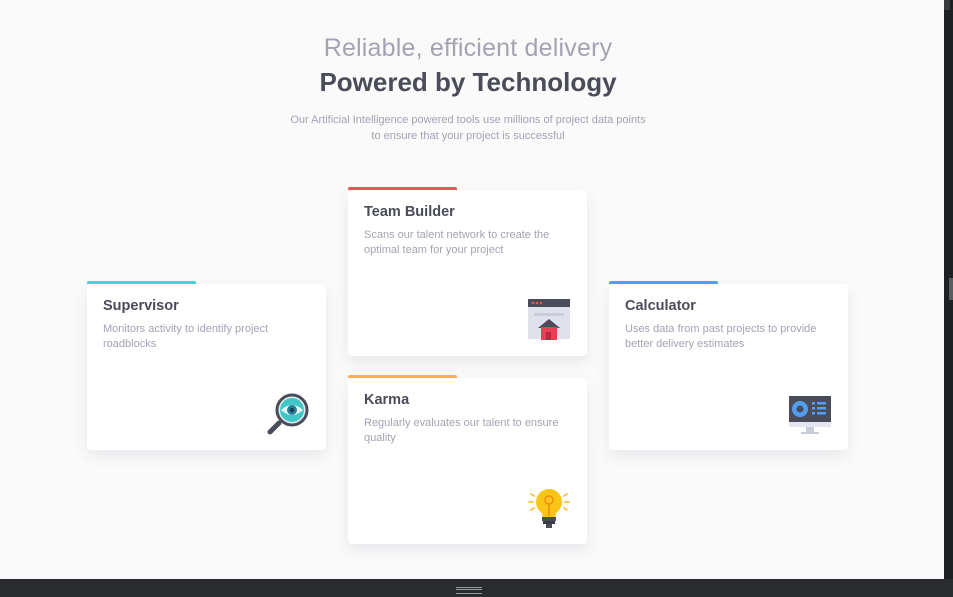 The width and height of the screenshot is (953, 597). Describe the element at coordinates (951, 289) in the screenshot. I see `resize-grip` at that location.